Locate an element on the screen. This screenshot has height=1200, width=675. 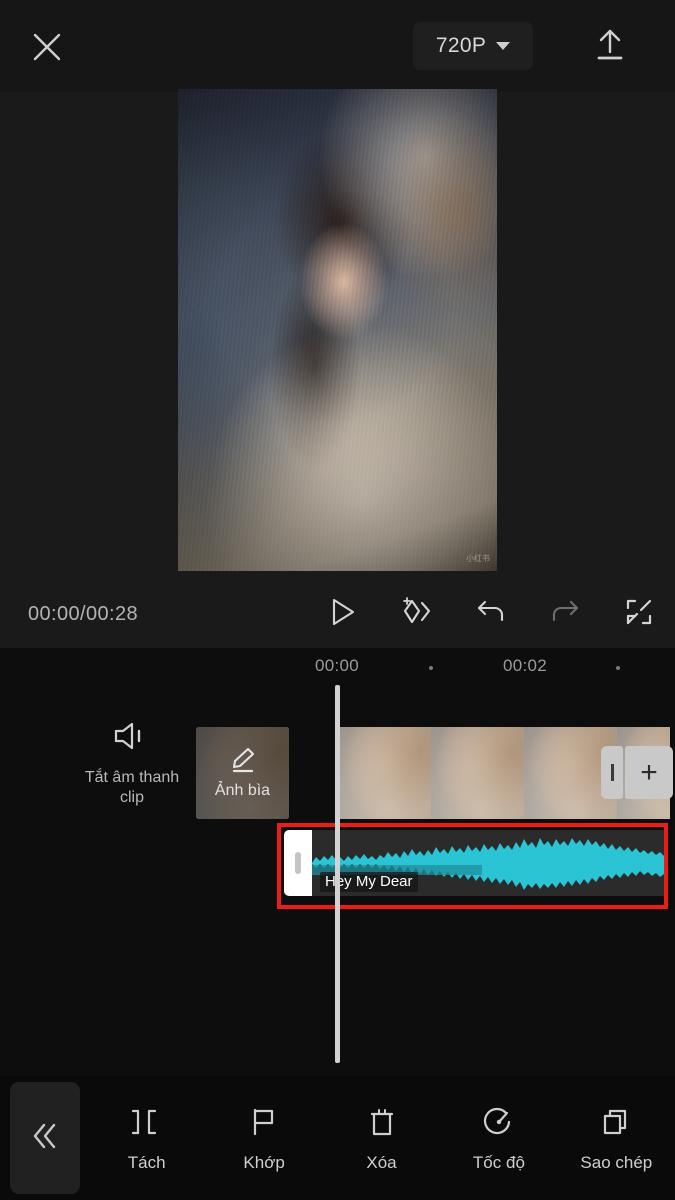
tool-split: Tách is located at coordinates (146, 1138).